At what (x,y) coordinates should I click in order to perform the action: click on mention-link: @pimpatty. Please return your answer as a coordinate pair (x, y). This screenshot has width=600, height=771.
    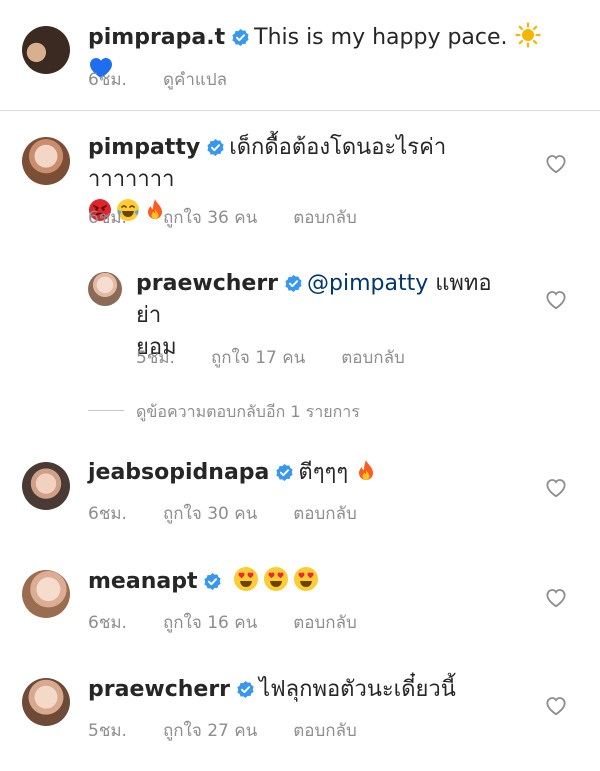
    Looking at the image, I should click on (367, 283).